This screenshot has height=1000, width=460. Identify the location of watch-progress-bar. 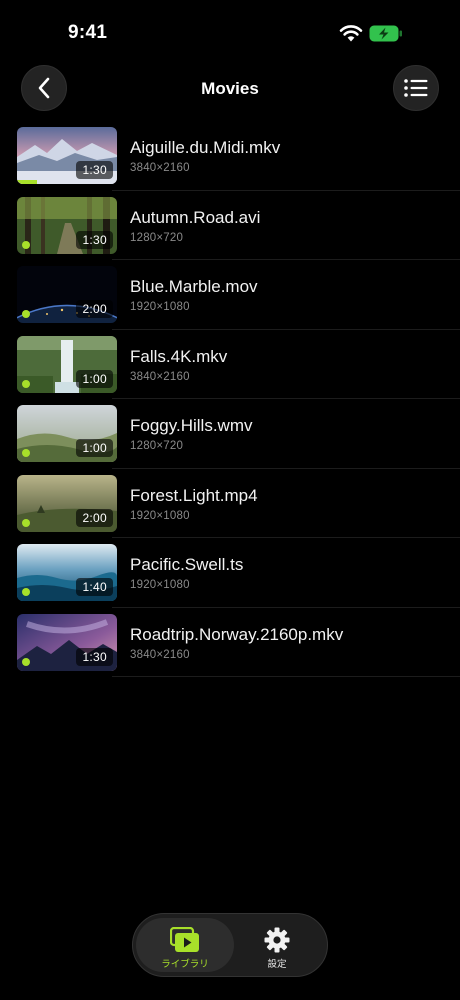
(27, 182).